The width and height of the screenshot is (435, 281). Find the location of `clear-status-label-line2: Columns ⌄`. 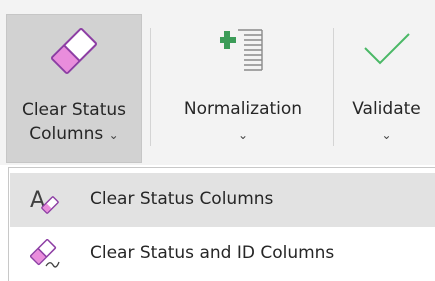

clear-status-label-line2: Columns ⌄ is located at coordinates (74, 134).